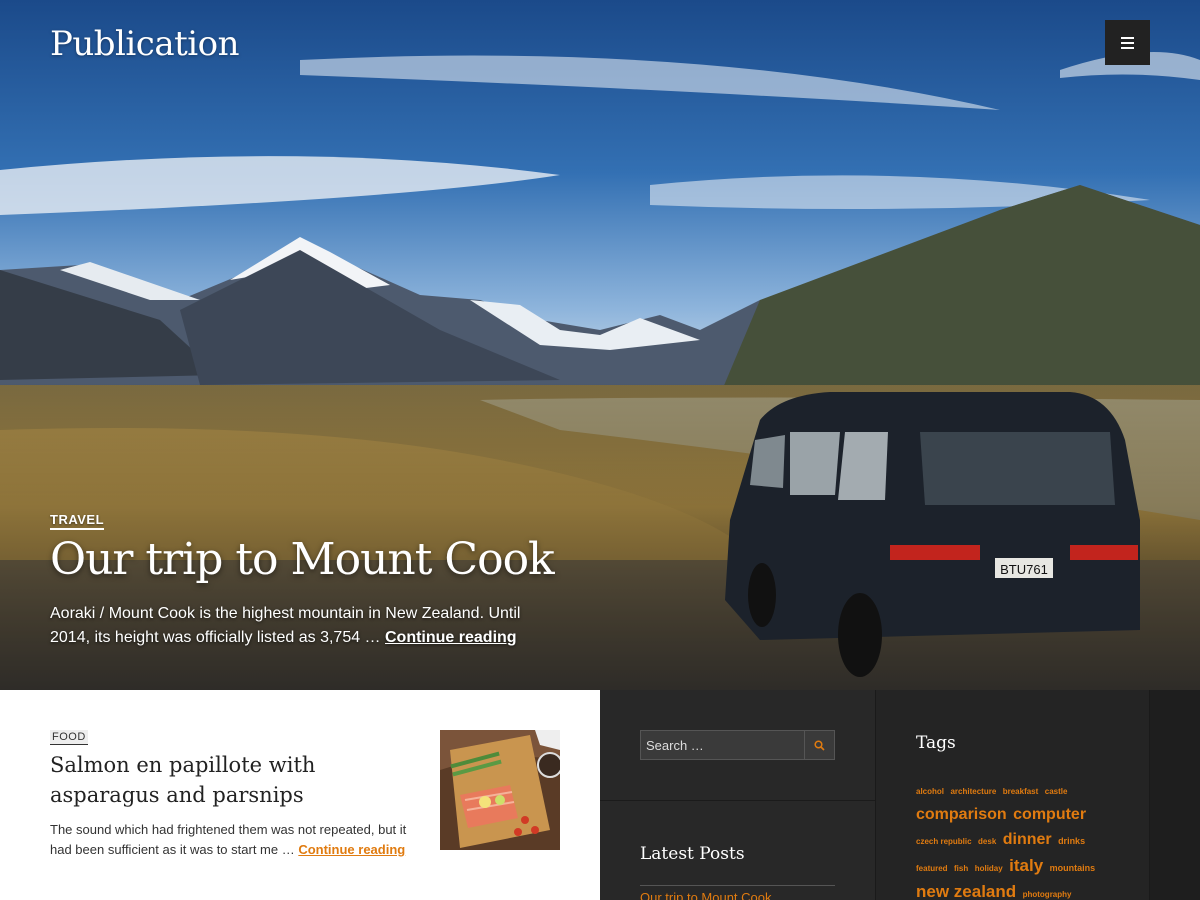  Describe the element at coordinates (706, 895) in the screenshot. I see `latest-post-link: Our trip to Mount Cook` at that location.